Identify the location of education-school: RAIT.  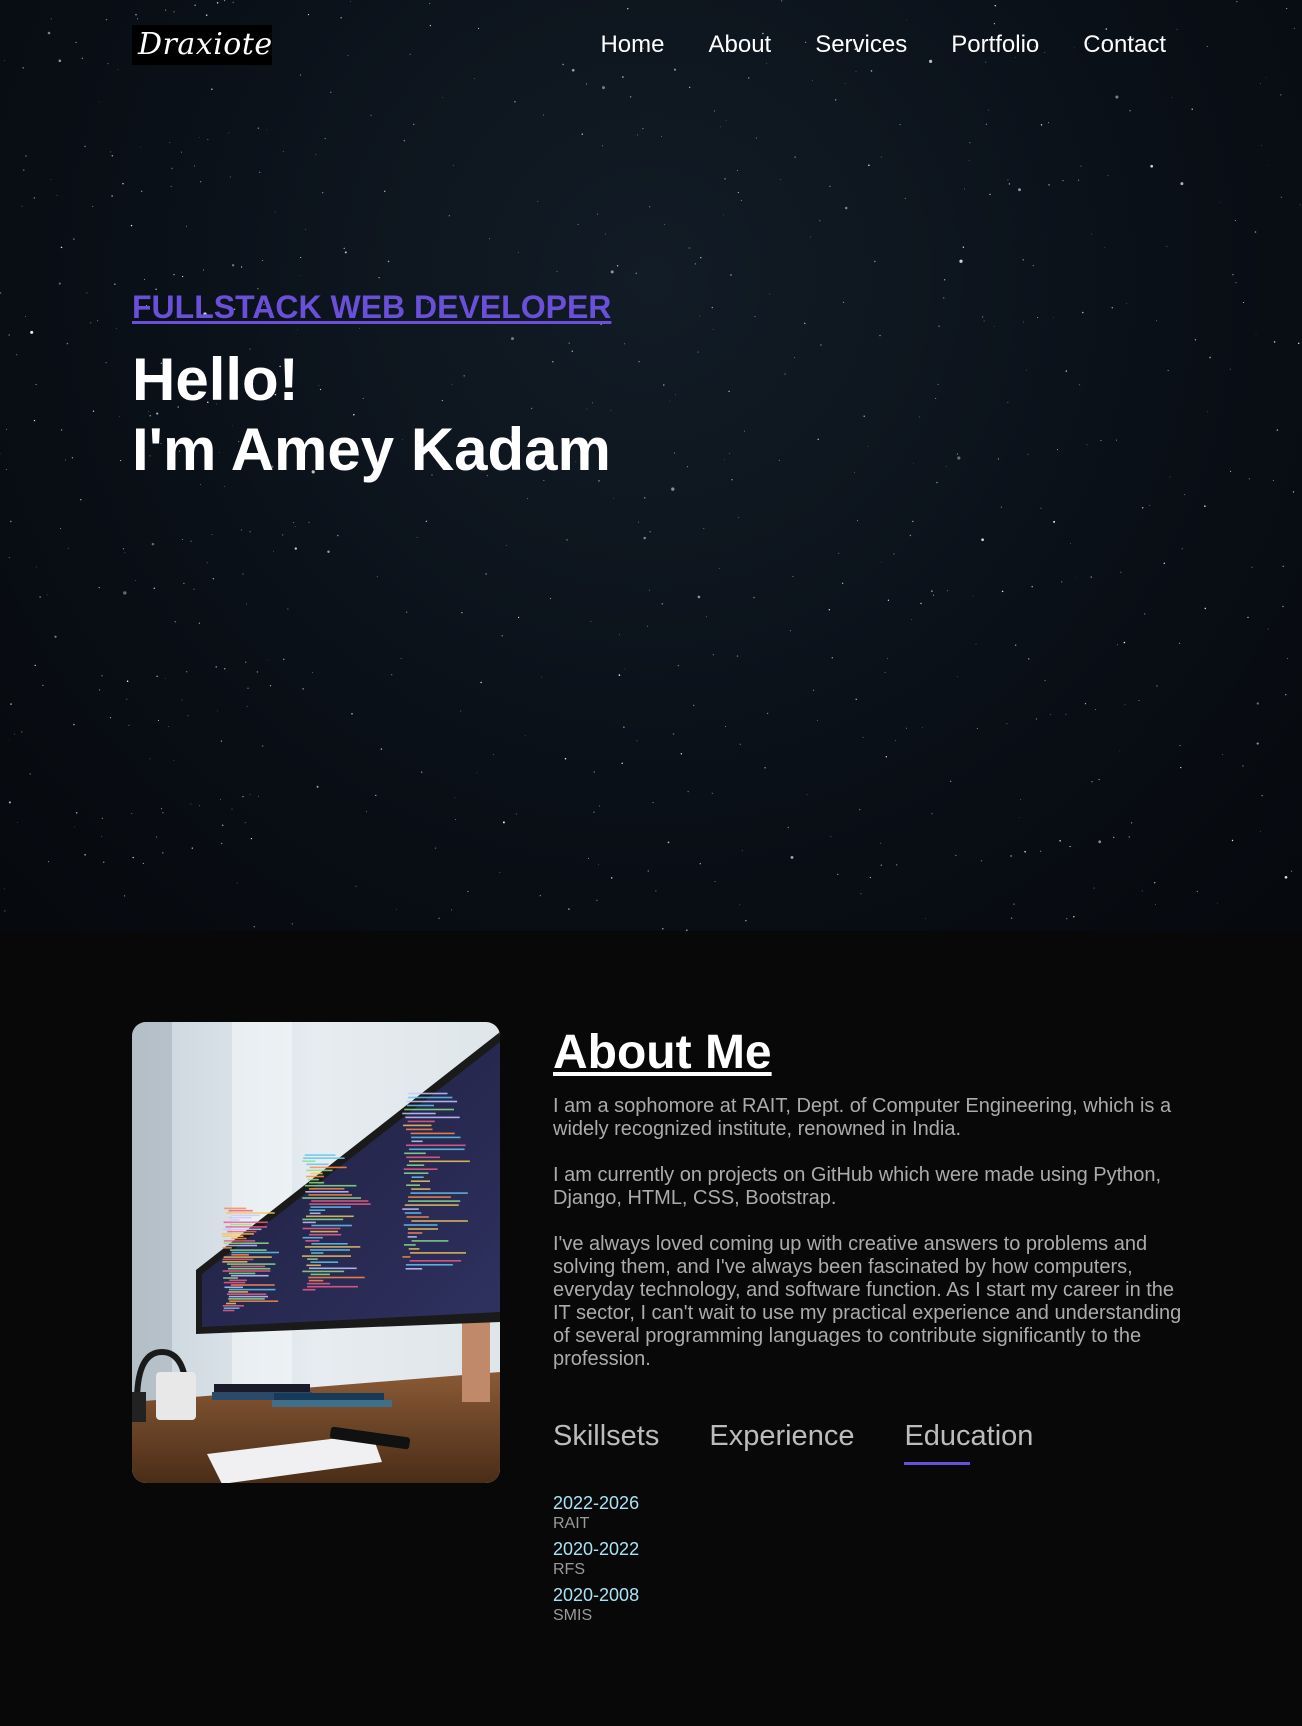
(571, 1523).